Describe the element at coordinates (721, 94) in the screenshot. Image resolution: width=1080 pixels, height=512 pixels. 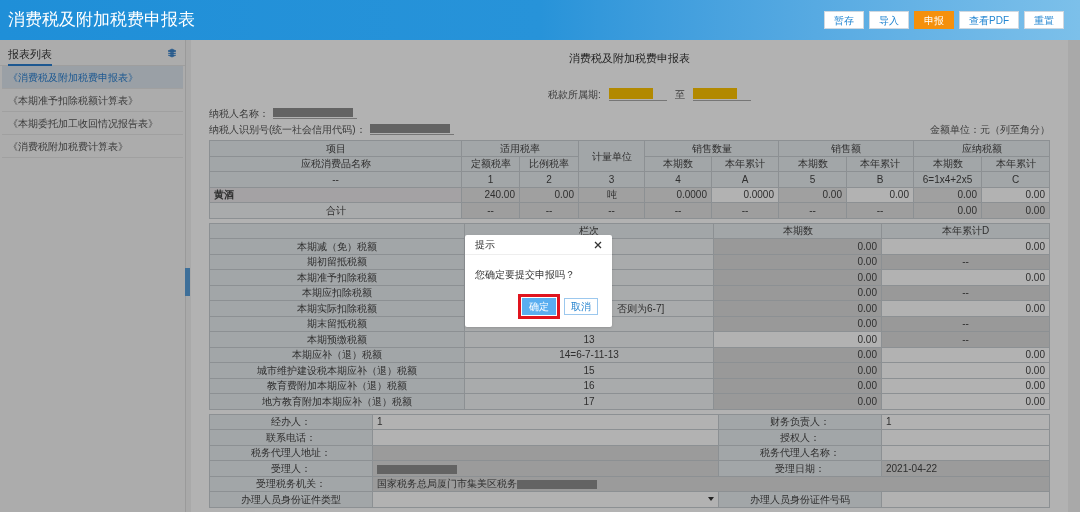
I see `period-end-field` at that location.